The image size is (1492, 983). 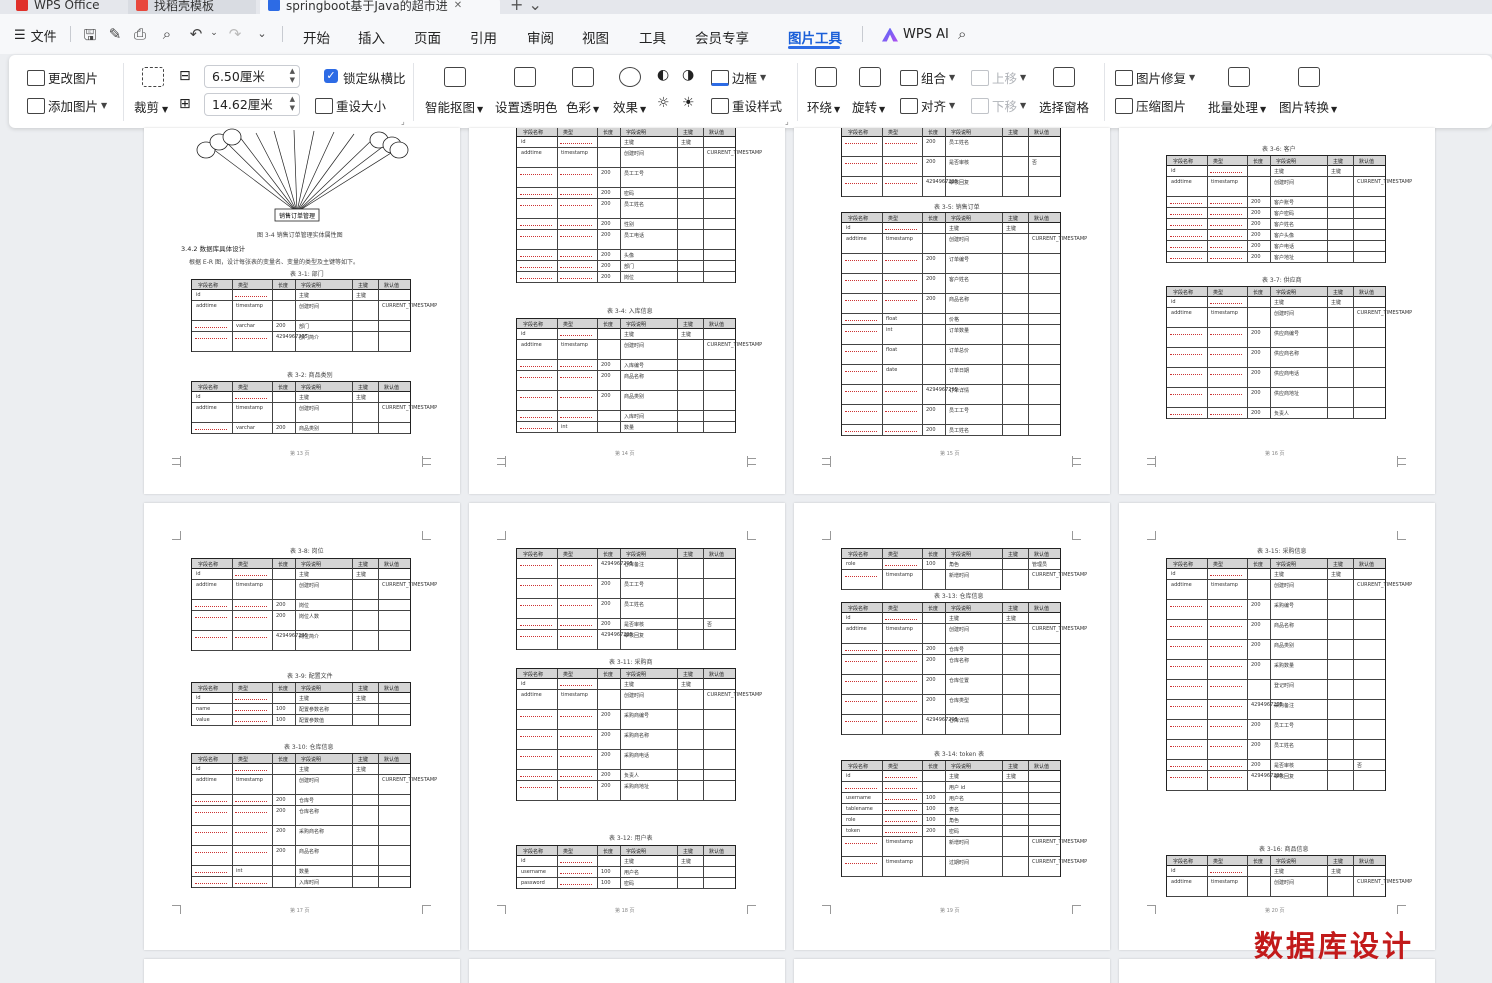 I want to click on entity-attribute-diagram: 销售订单管理, so click(x=304, y=178).